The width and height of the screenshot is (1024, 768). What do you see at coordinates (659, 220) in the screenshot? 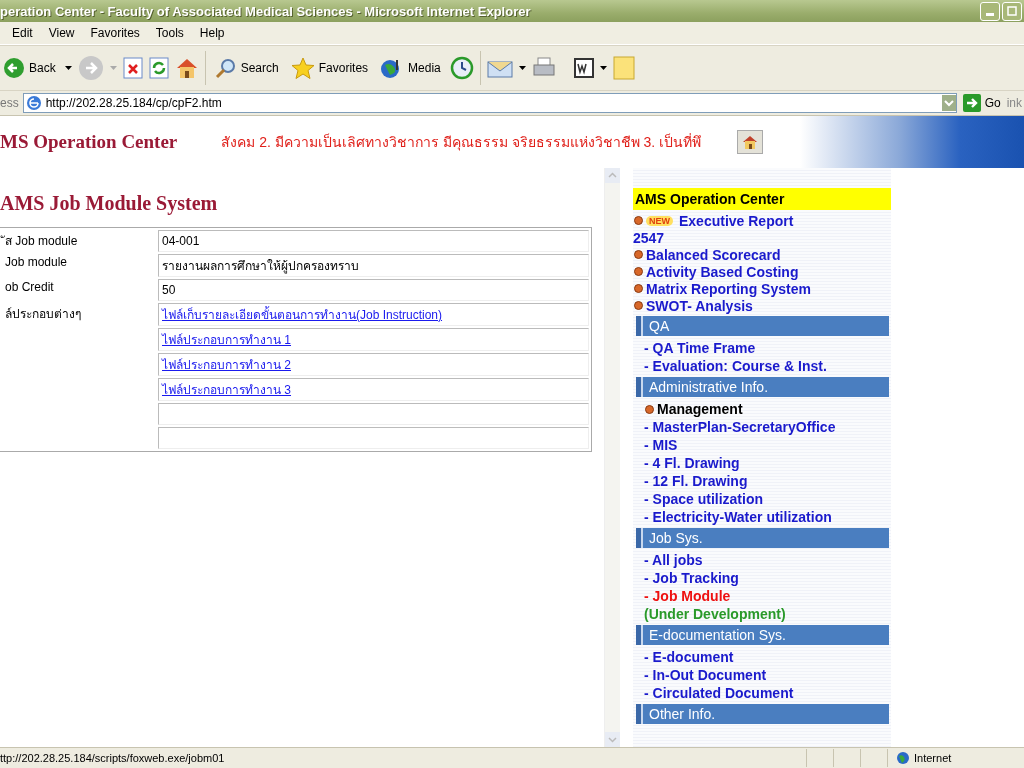
I see `new-badge: NEW` at bounding box center [659, 220].